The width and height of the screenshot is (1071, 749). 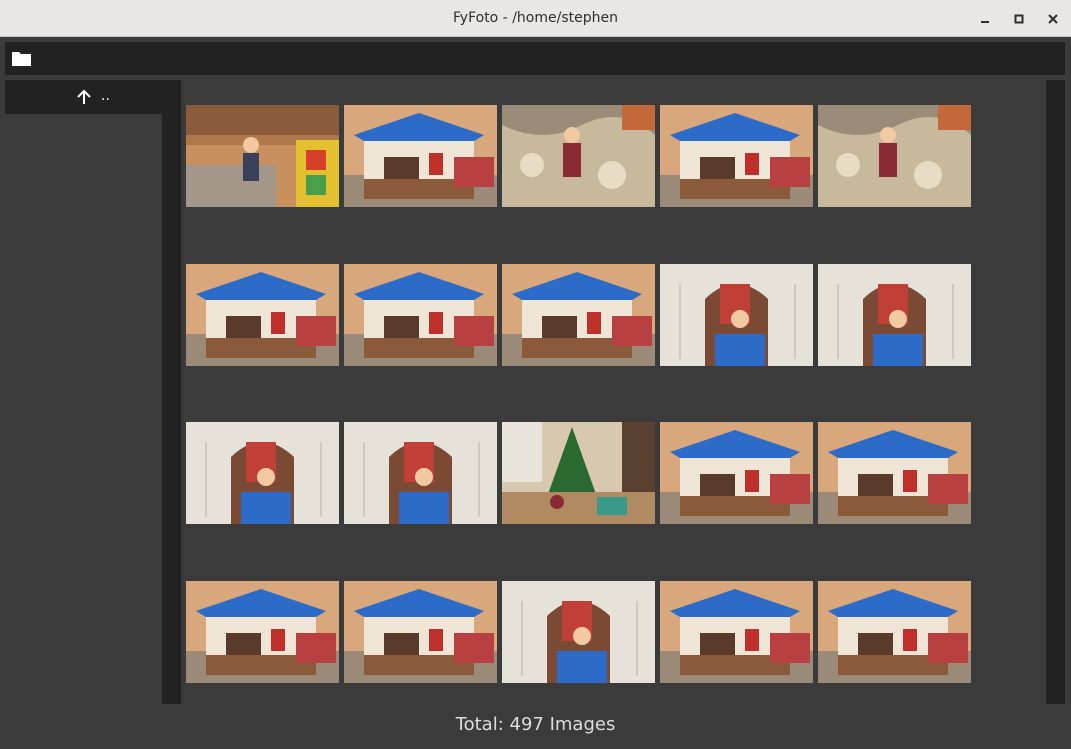 I want to click on window-title: FyFoto - /home/stephen, so click(x=535, y=18).